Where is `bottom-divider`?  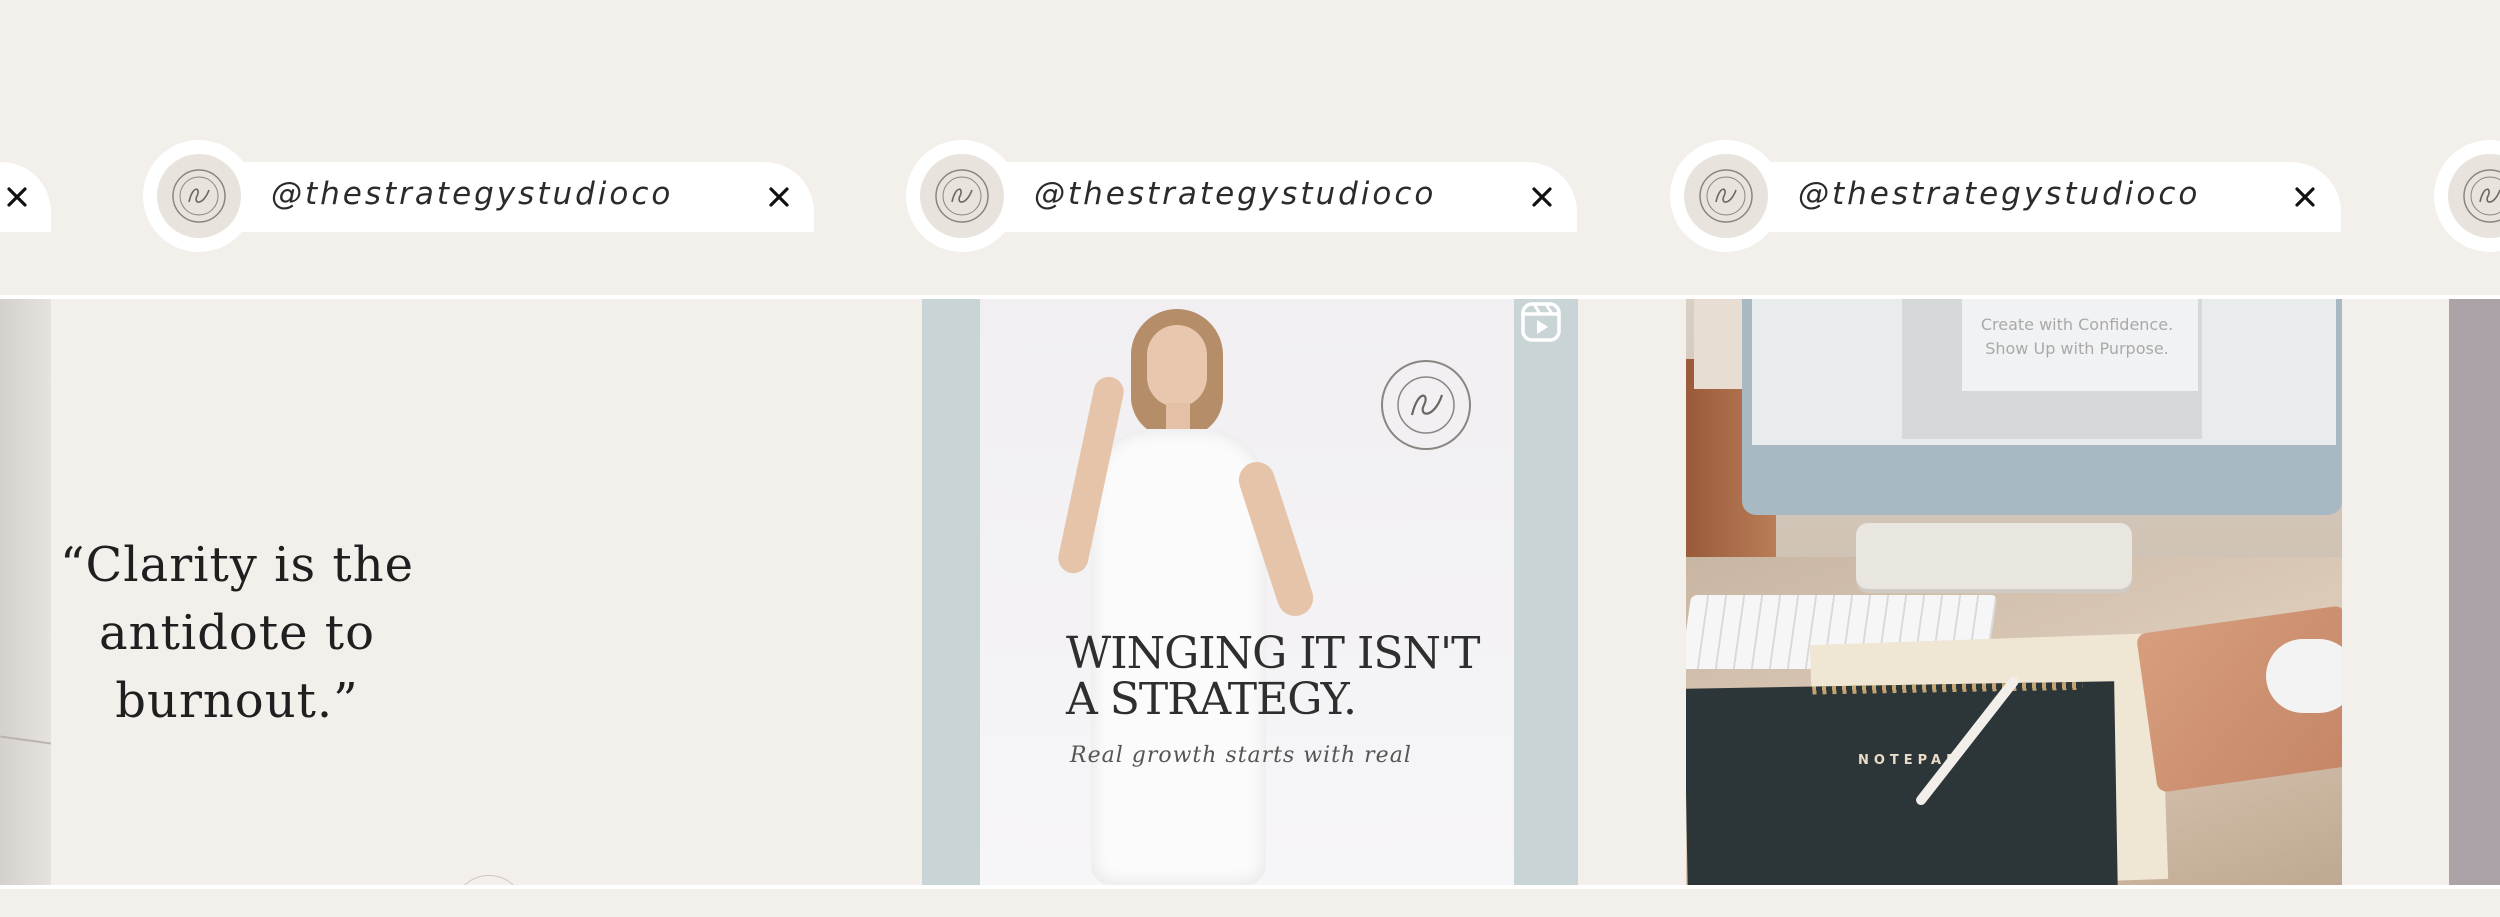
bottom-divider is located at coordinates (1250, 887).